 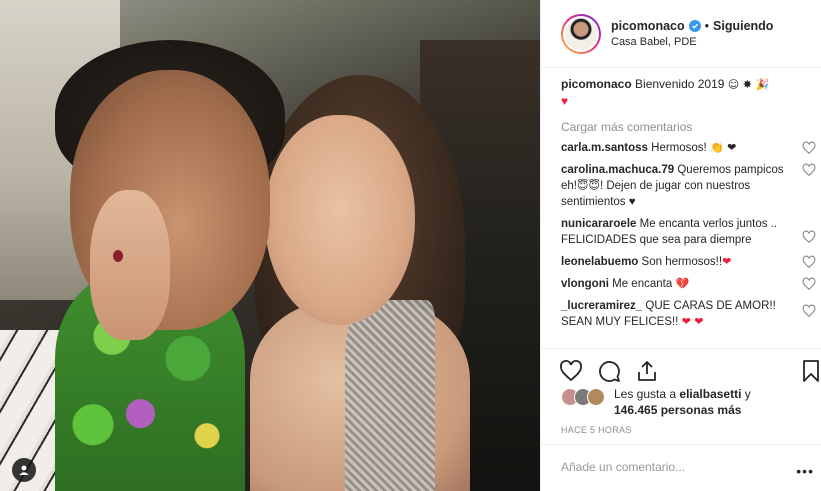 I want to click on likes-prefix: Les gusta a, so click(x=645, y=394).